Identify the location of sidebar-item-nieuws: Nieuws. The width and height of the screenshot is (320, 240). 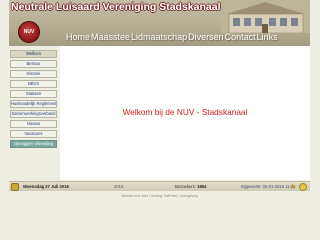
(33, 124).